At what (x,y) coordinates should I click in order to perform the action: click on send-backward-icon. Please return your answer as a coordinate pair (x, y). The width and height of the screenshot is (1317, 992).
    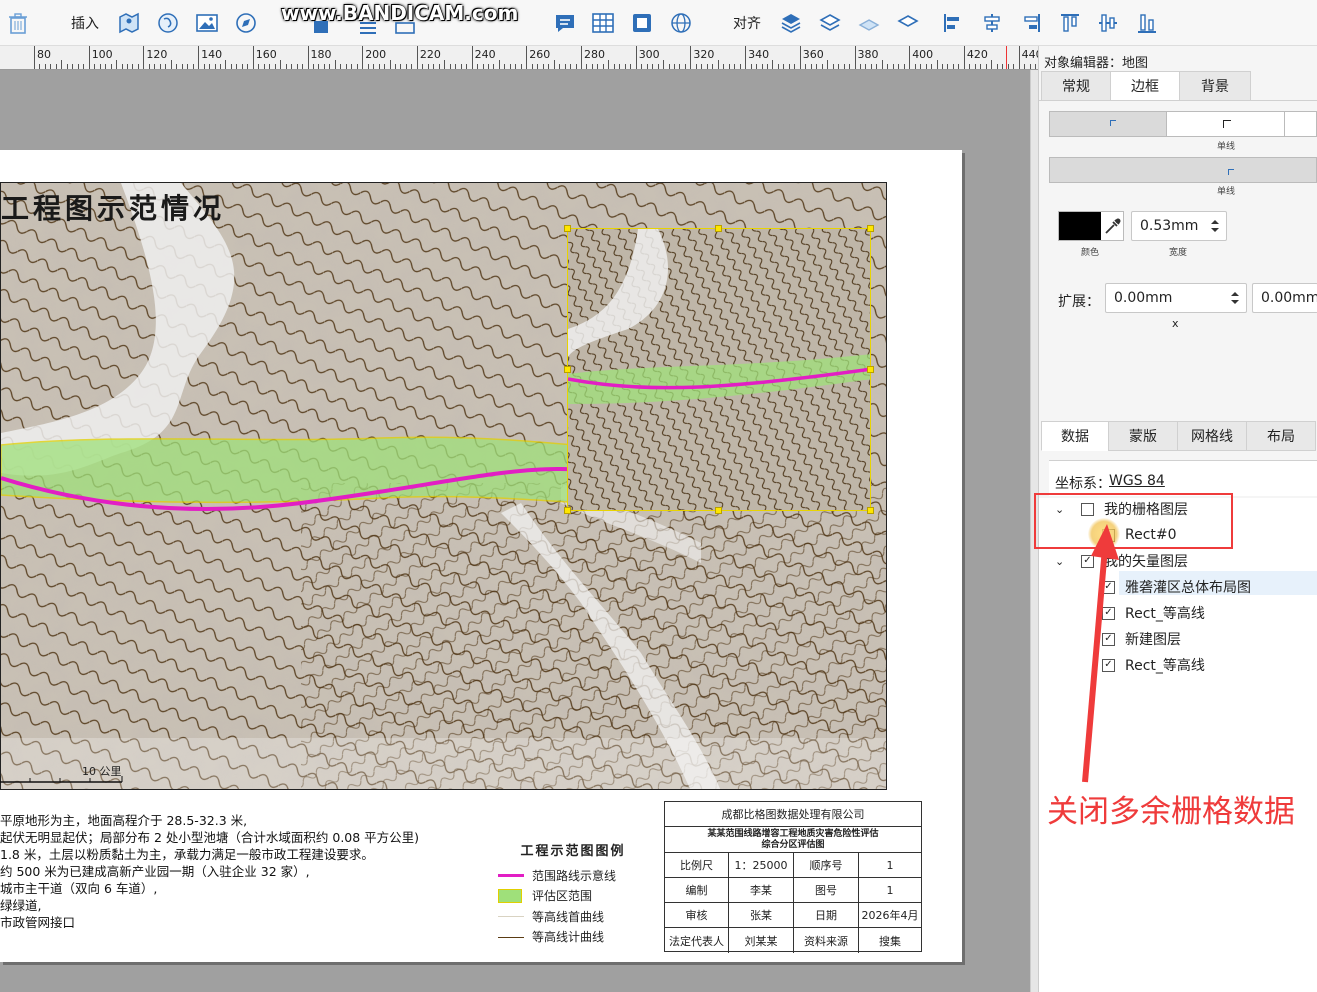
    Looking at the image, I should click on (869, 23).